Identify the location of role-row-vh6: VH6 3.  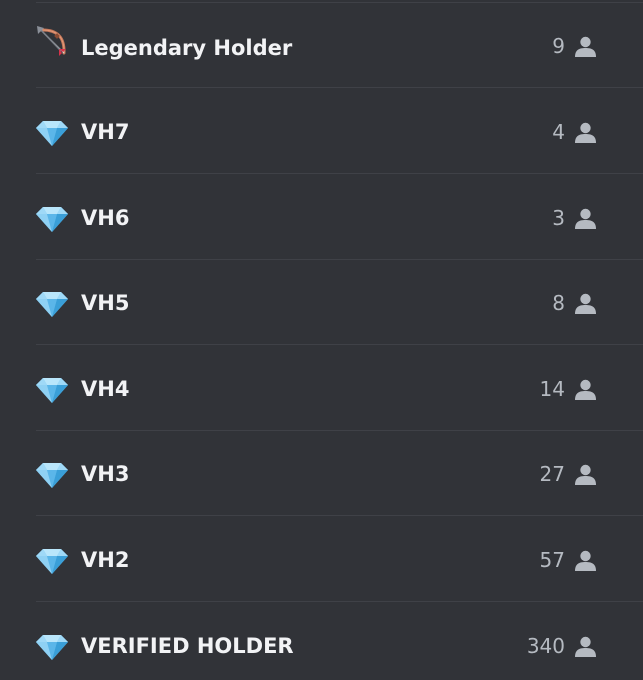
(321, 217).